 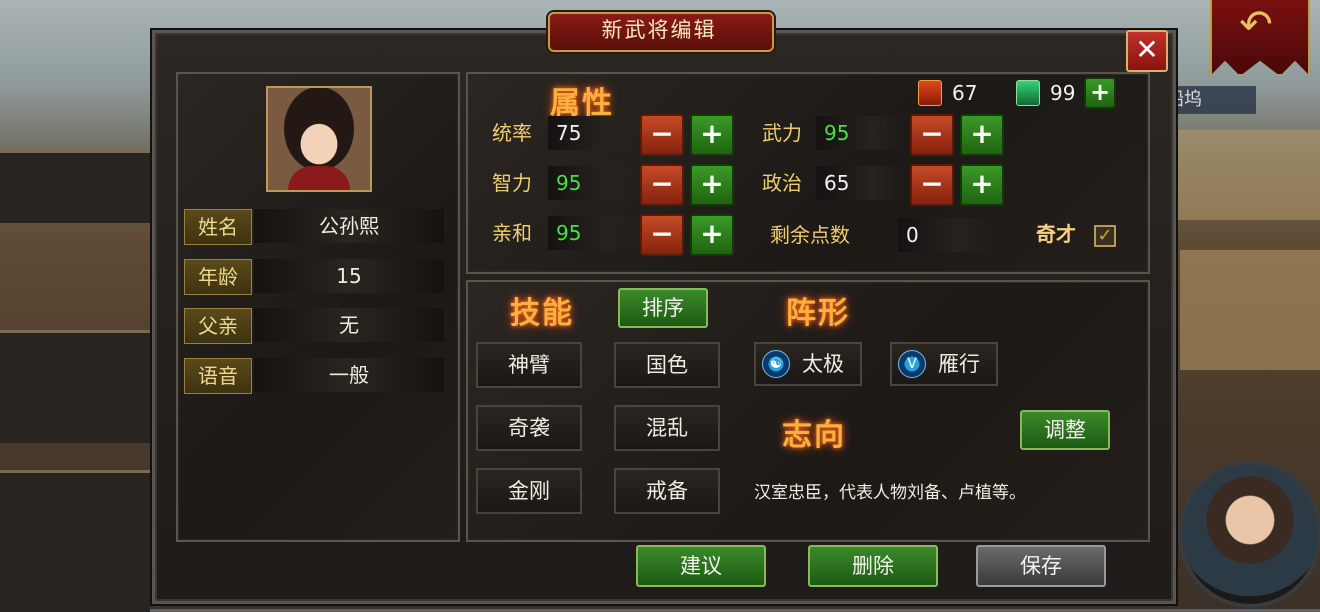 I want to click on force-plus-button: +, so click(x=982, y=135).